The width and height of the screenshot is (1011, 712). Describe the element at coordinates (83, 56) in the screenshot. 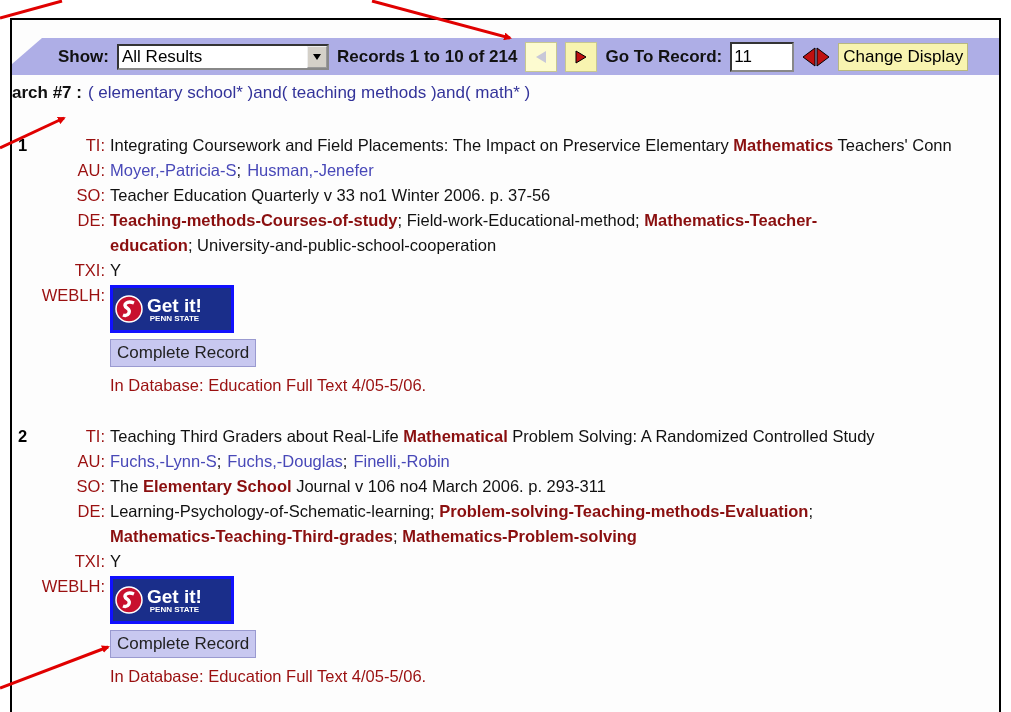

I see `show-label: Show:` at that location.